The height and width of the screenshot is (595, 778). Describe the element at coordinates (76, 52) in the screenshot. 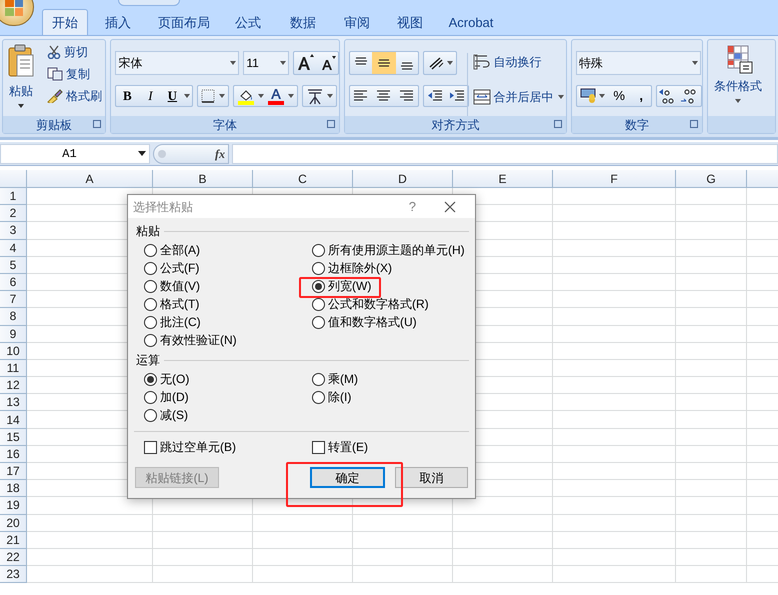

I see `cut-button: 剪切` at that location.